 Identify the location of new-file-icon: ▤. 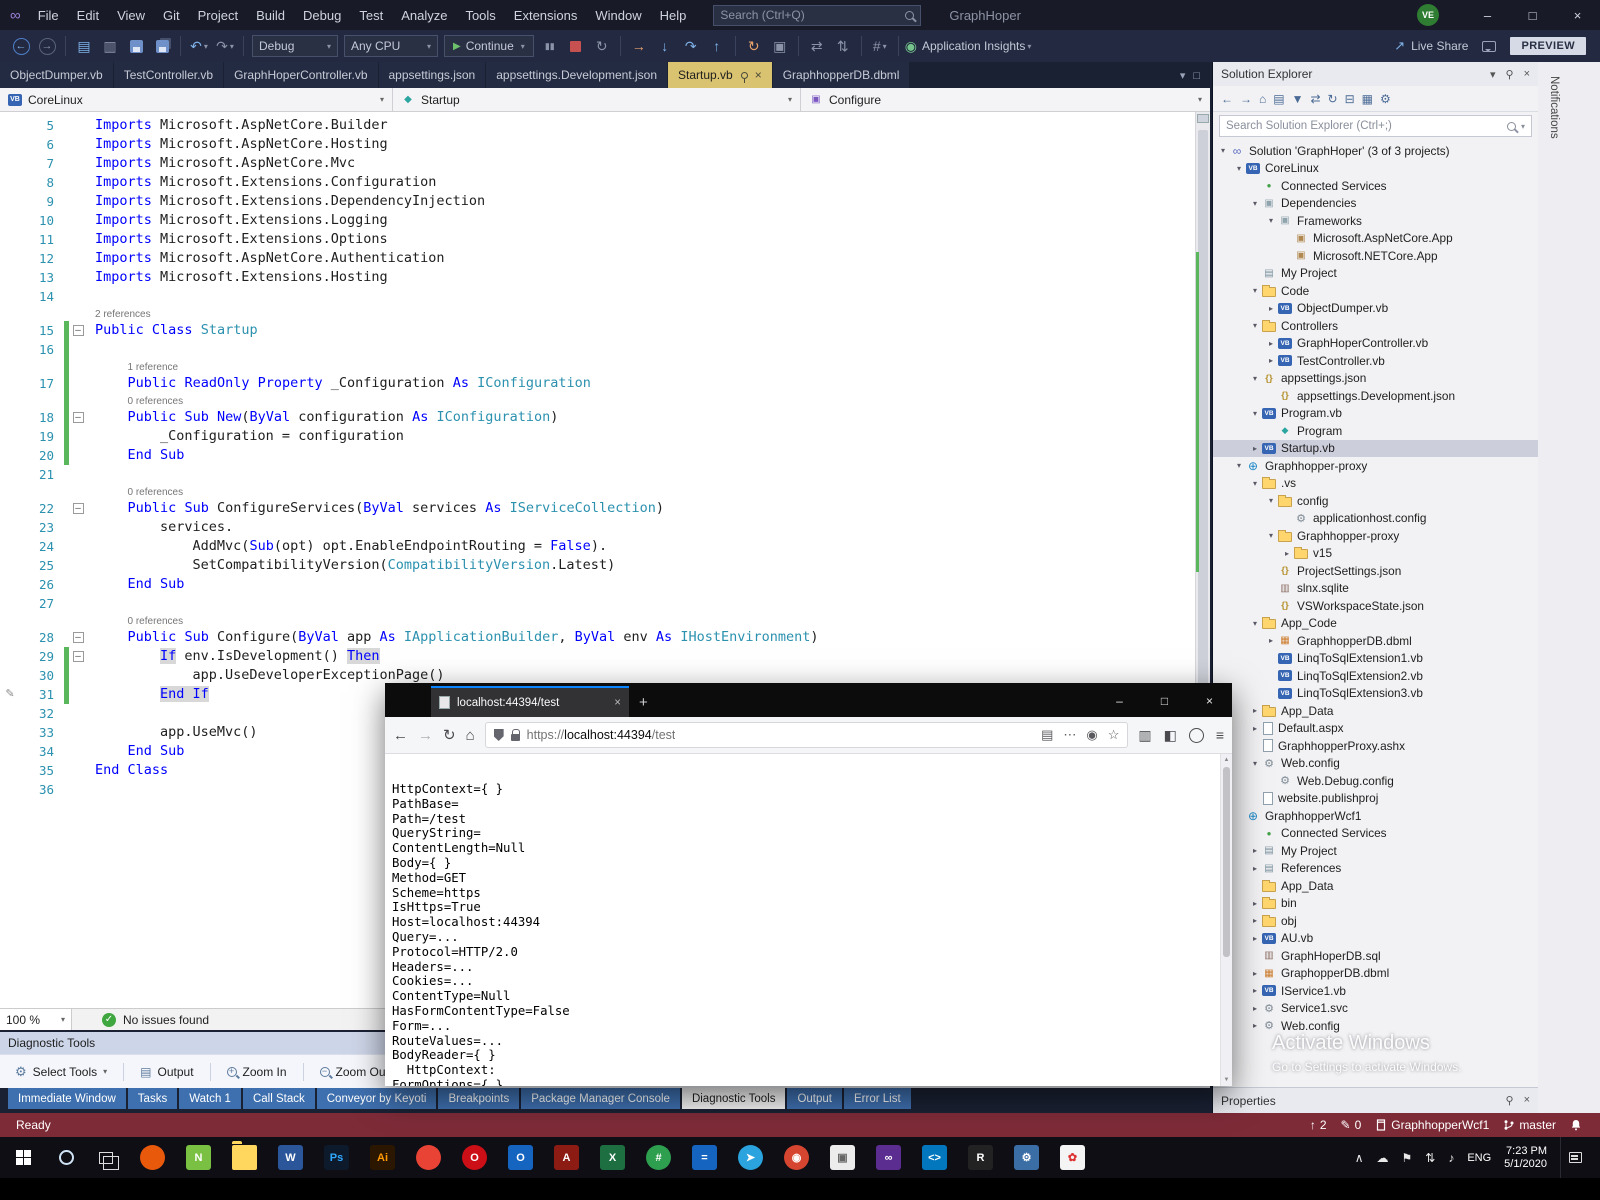
(84, 46).